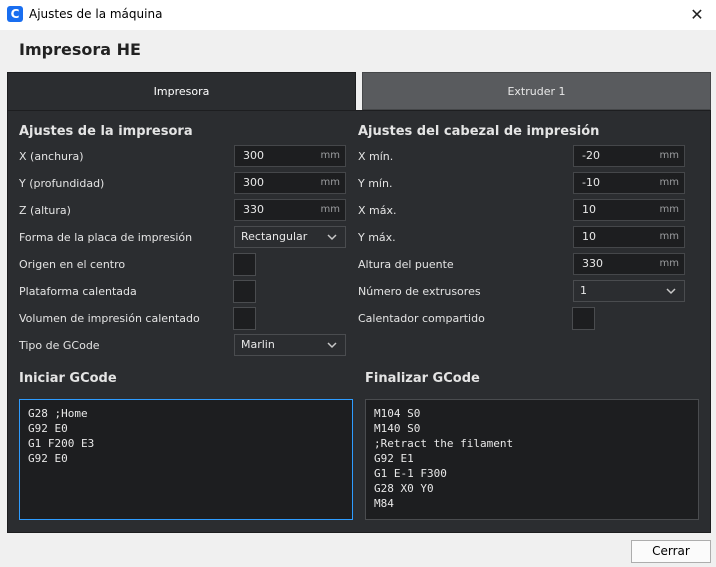  What do you see at coordinates (15, 14) in the screenshot?
I see `cura-logo-icon: C` at bounding box center [15, 14].